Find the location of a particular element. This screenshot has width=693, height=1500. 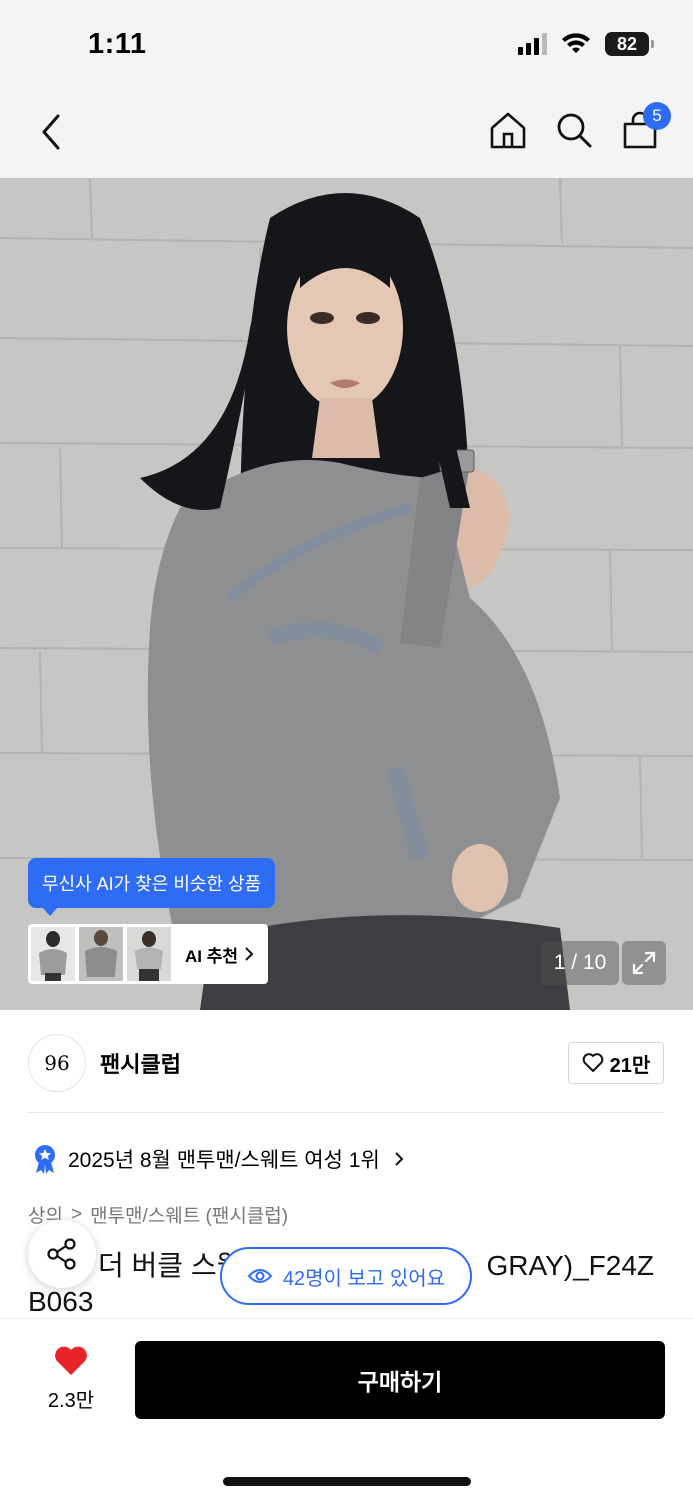

status-icons: 82 is located at coordinates (586, 44).